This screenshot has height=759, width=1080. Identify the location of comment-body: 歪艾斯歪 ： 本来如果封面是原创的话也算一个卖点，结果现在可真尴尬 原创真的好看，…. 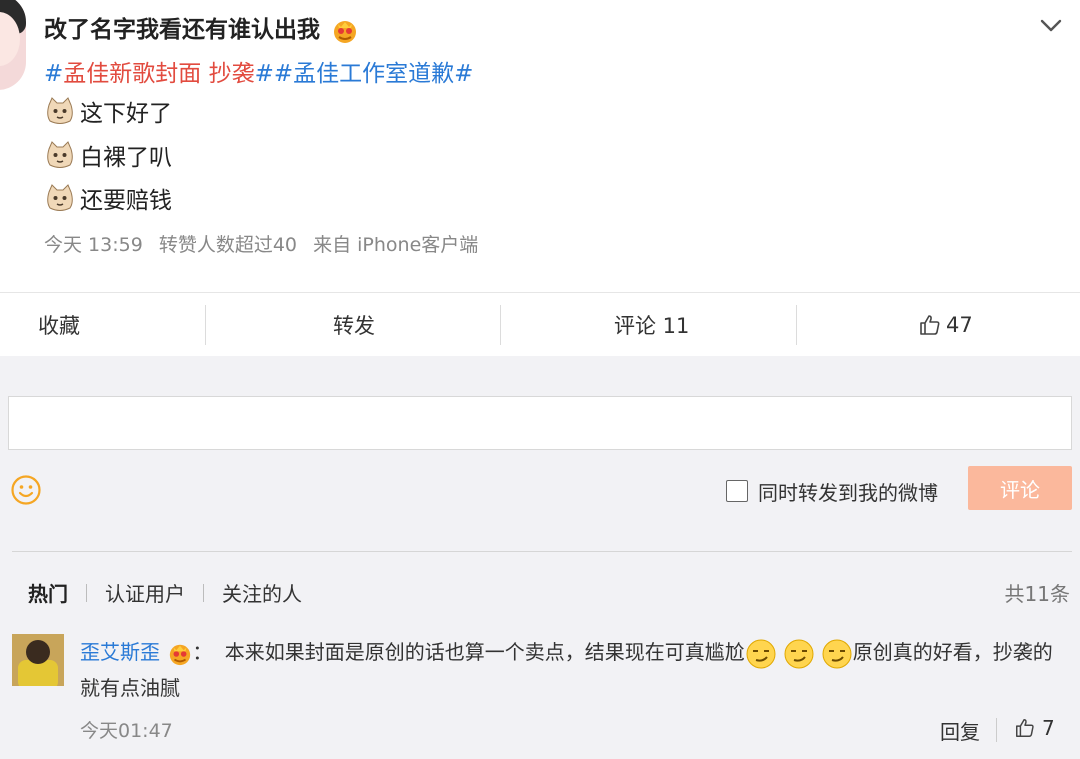
(575, 670).